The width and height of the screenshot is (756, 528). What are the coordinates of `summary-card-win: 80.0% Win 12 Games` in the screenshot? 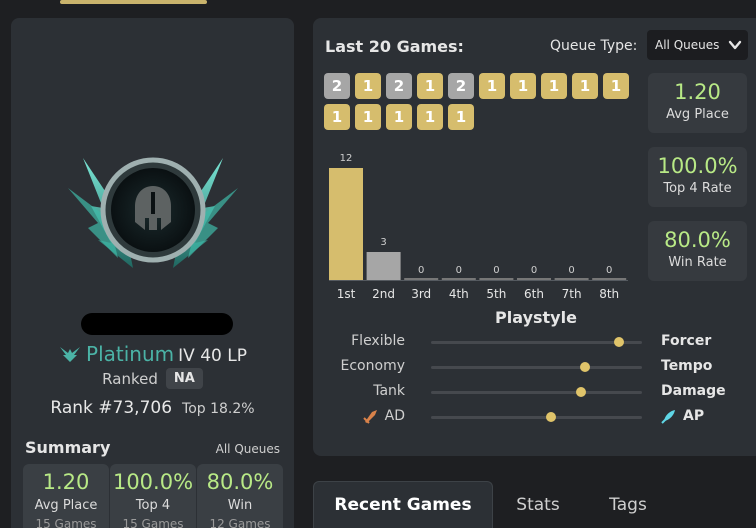 It's located at (240, 496).